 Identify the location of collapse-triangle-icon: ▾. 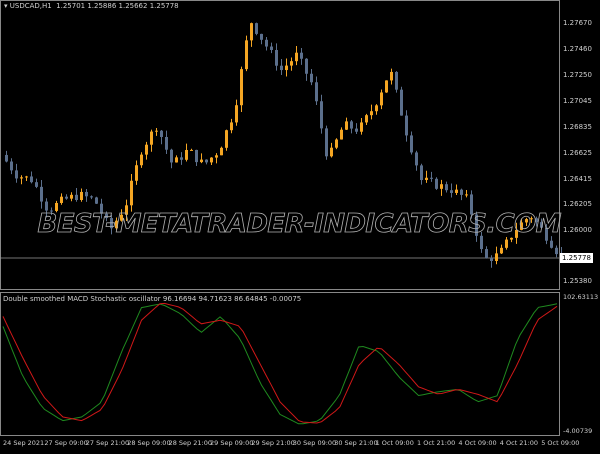
(6, 6).